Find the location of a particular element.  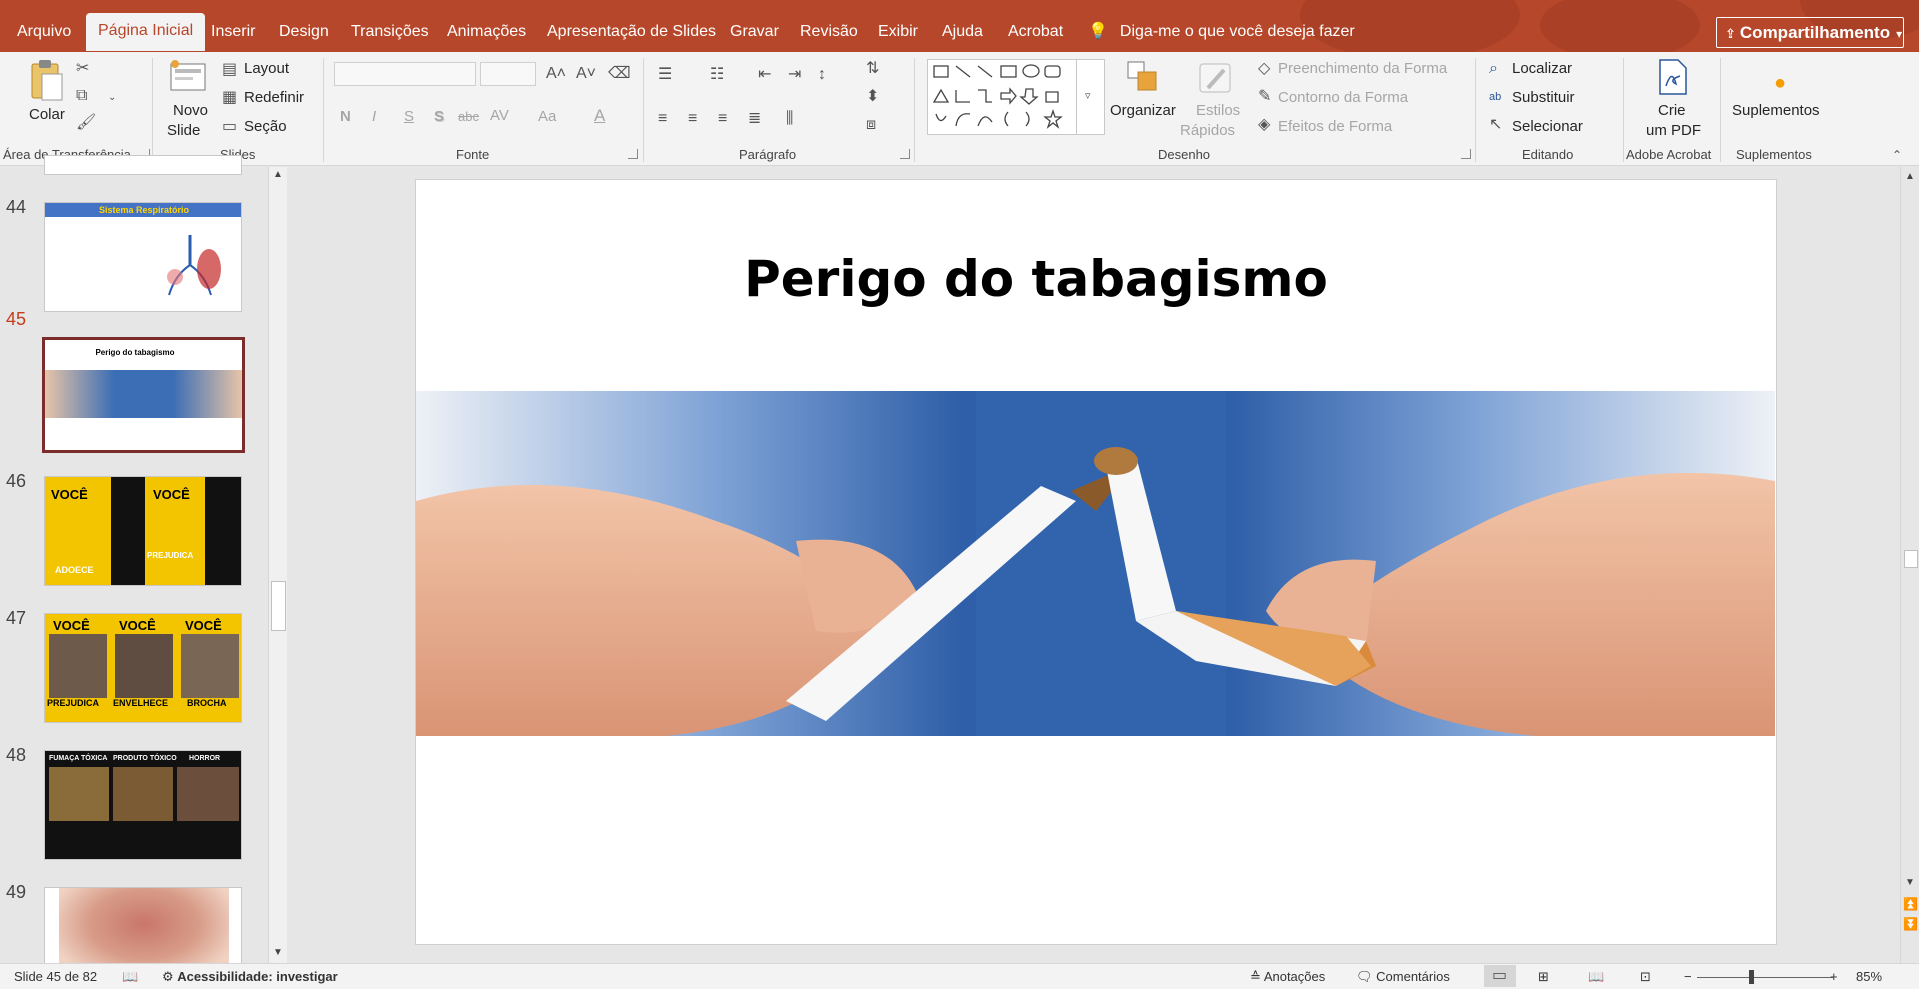

tell-me-search: 💡 Diga-me o que você deseja fazer is located at coordinates (1221, 32).